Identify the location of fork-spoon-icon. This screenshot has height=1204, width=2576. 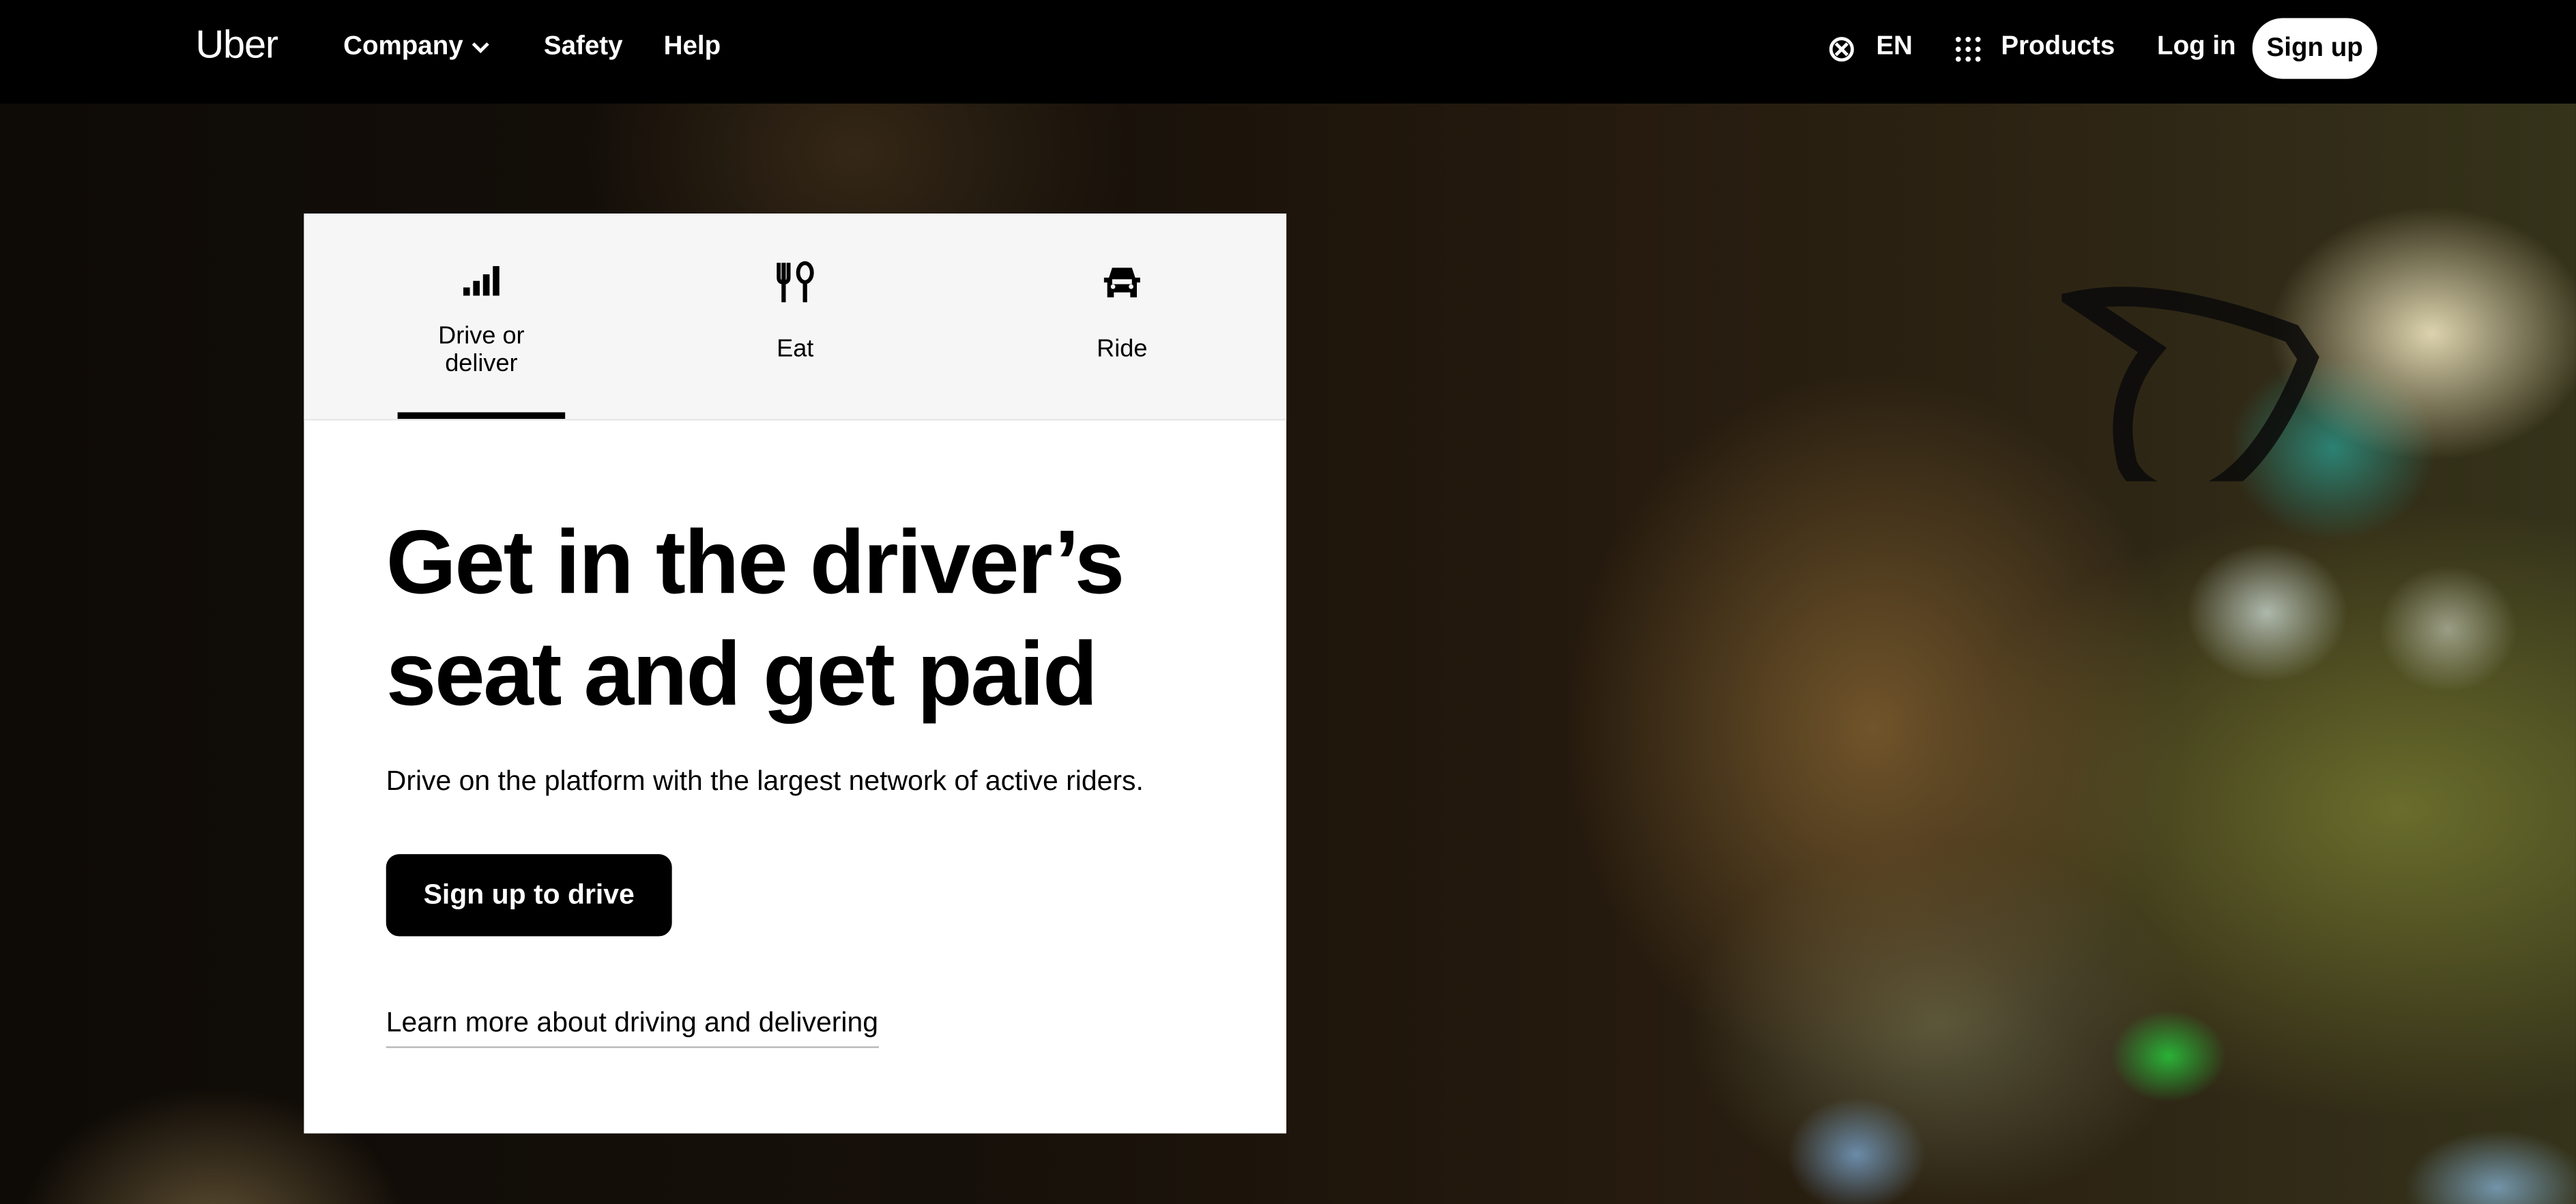
(795, 282).